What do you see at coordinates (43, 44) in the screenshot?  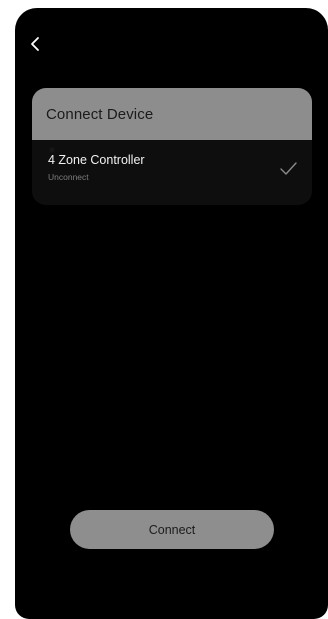 I see `back-button` at bounding box center [43, 44].